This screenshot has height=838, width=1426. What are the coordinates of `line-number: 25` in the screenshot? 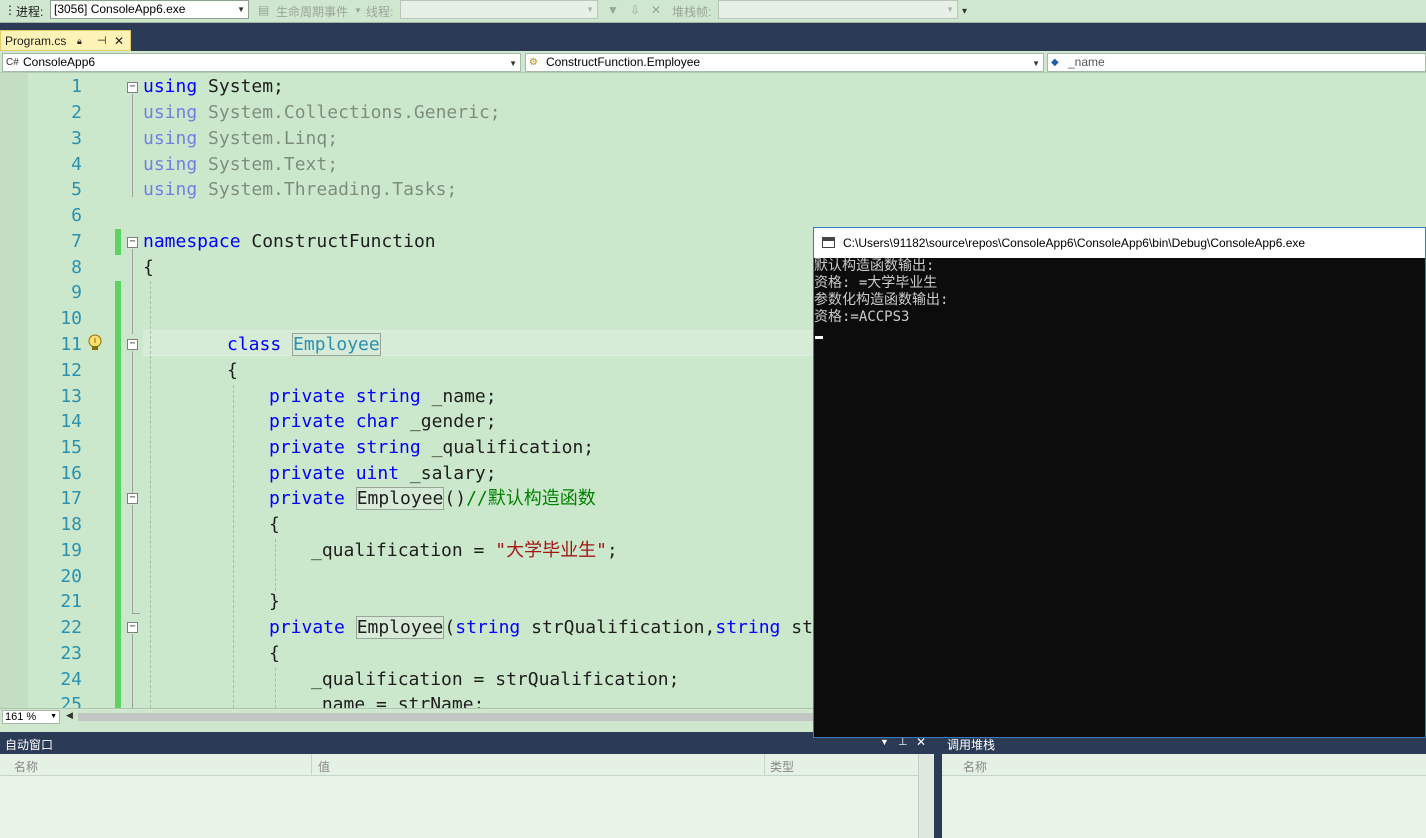 It's located at (71, 701).